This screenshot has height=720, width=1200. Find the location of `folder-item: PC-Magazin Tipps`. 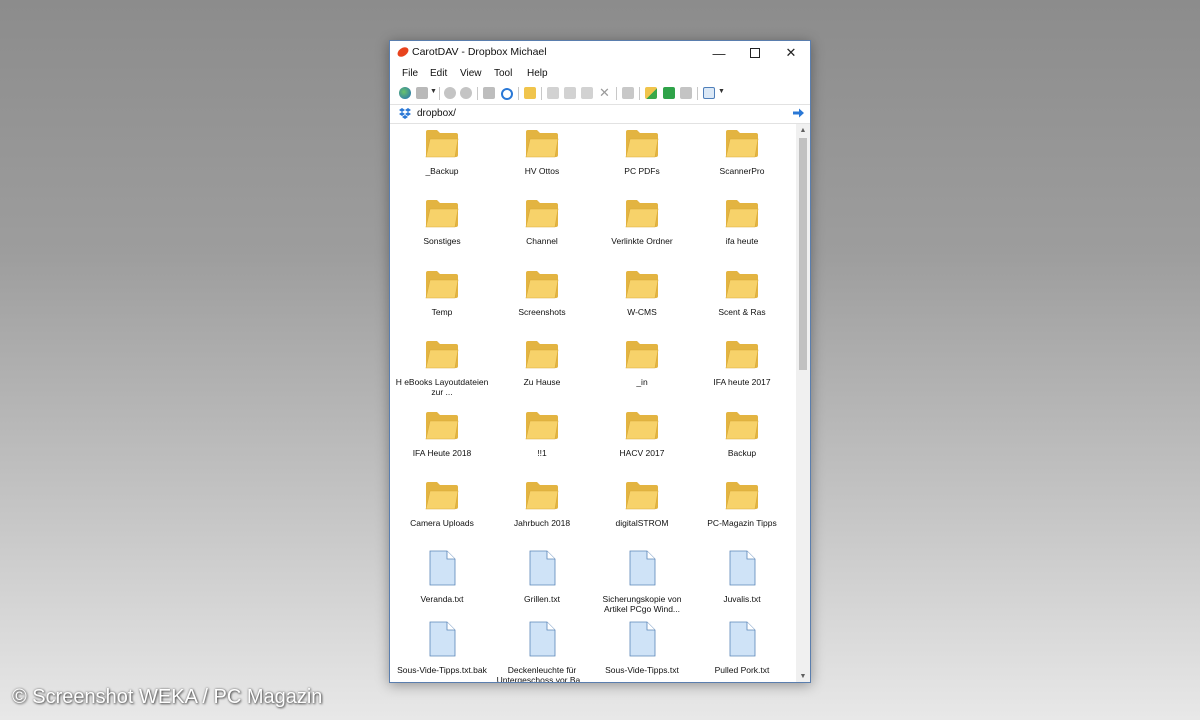

folder-item: PC-Magazin Tipps is located at coordinates (742, 511).